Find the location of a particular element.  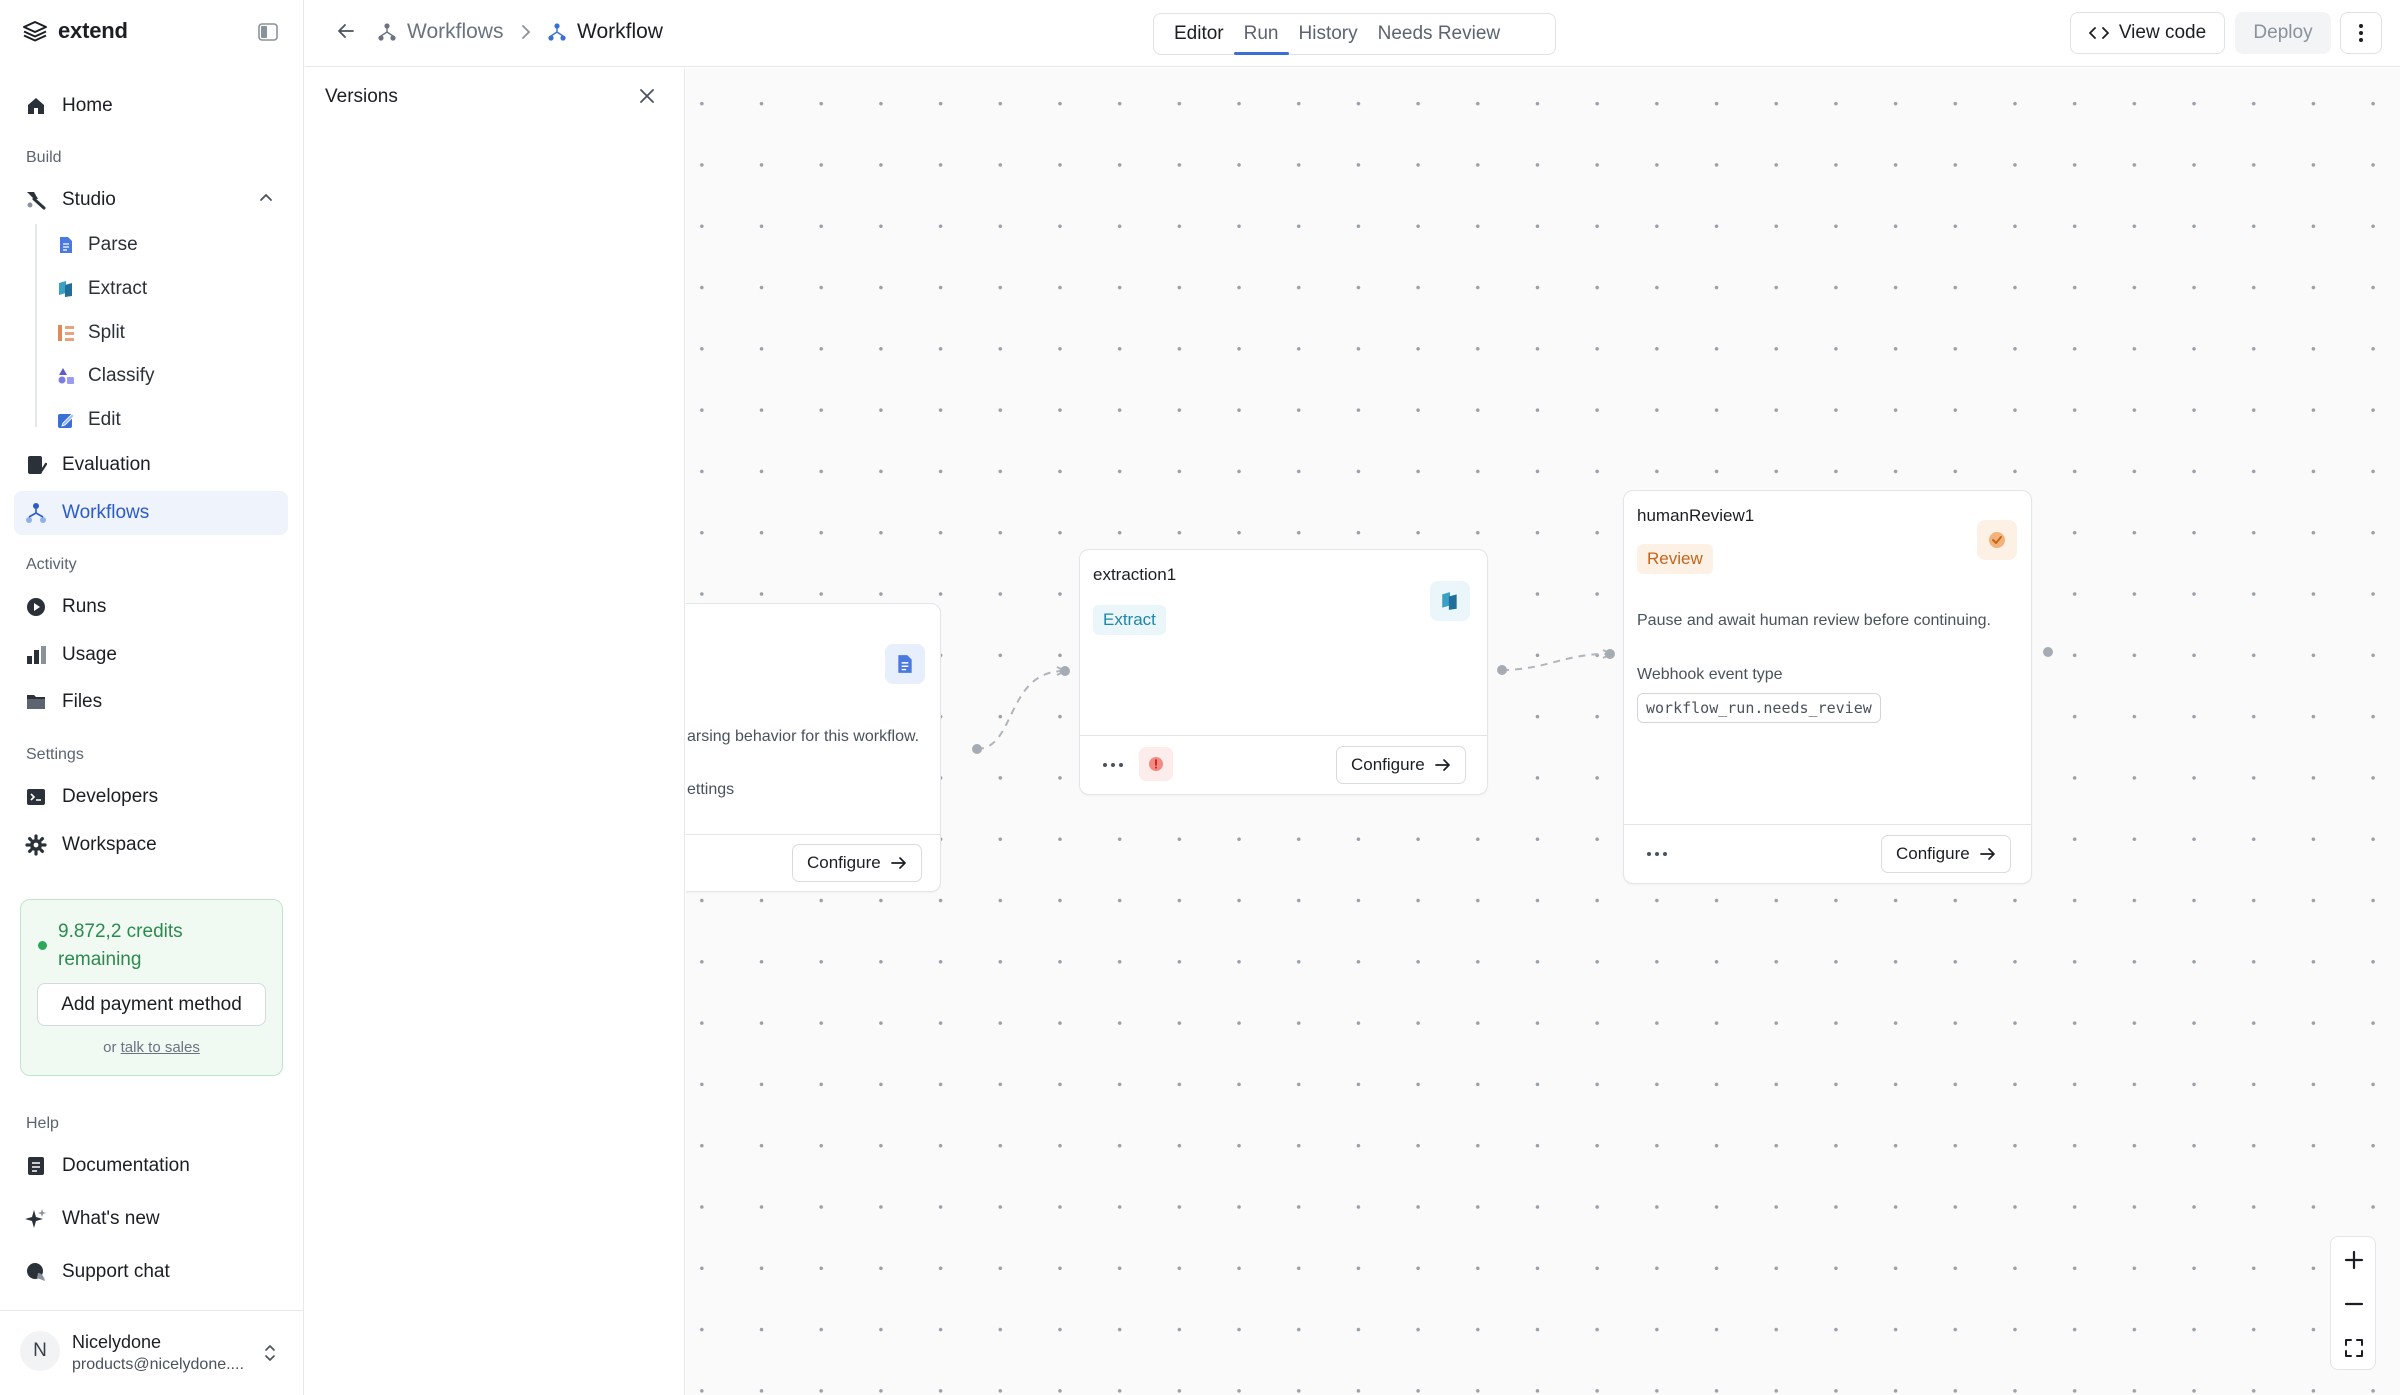

tab-needs-review: Needs Review is located at coordinates (1439, 34).